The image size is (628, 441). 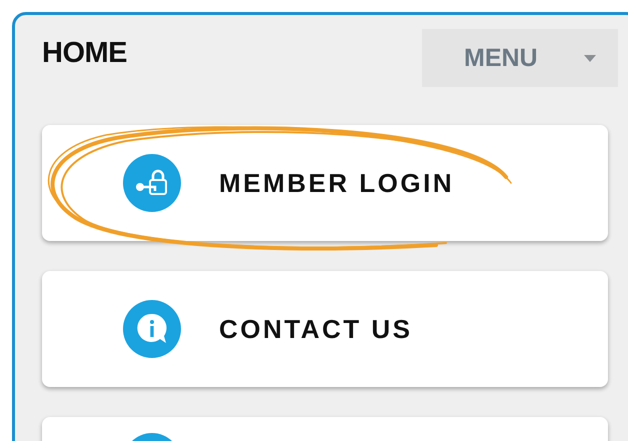 I want to click on key-lock-icon, so click(x=152, y=183).